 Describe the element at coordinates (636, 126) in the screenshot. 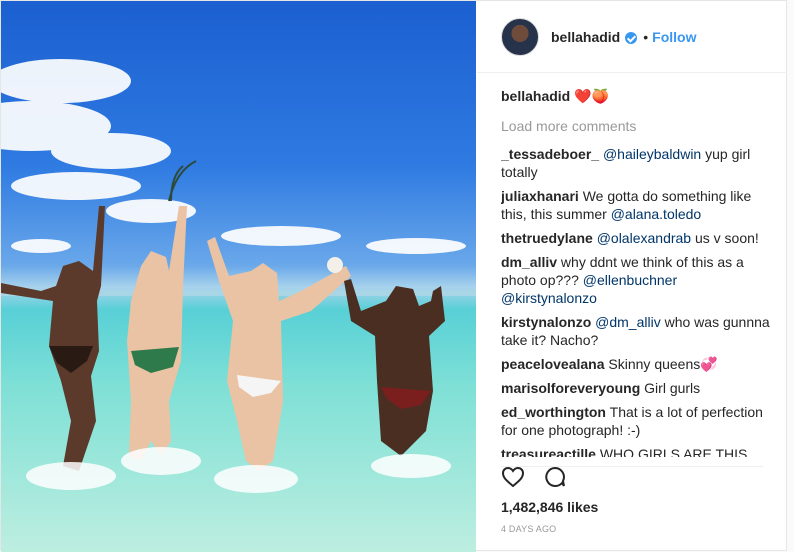

I see `load-more-comments-button: Load more comments` at that location.